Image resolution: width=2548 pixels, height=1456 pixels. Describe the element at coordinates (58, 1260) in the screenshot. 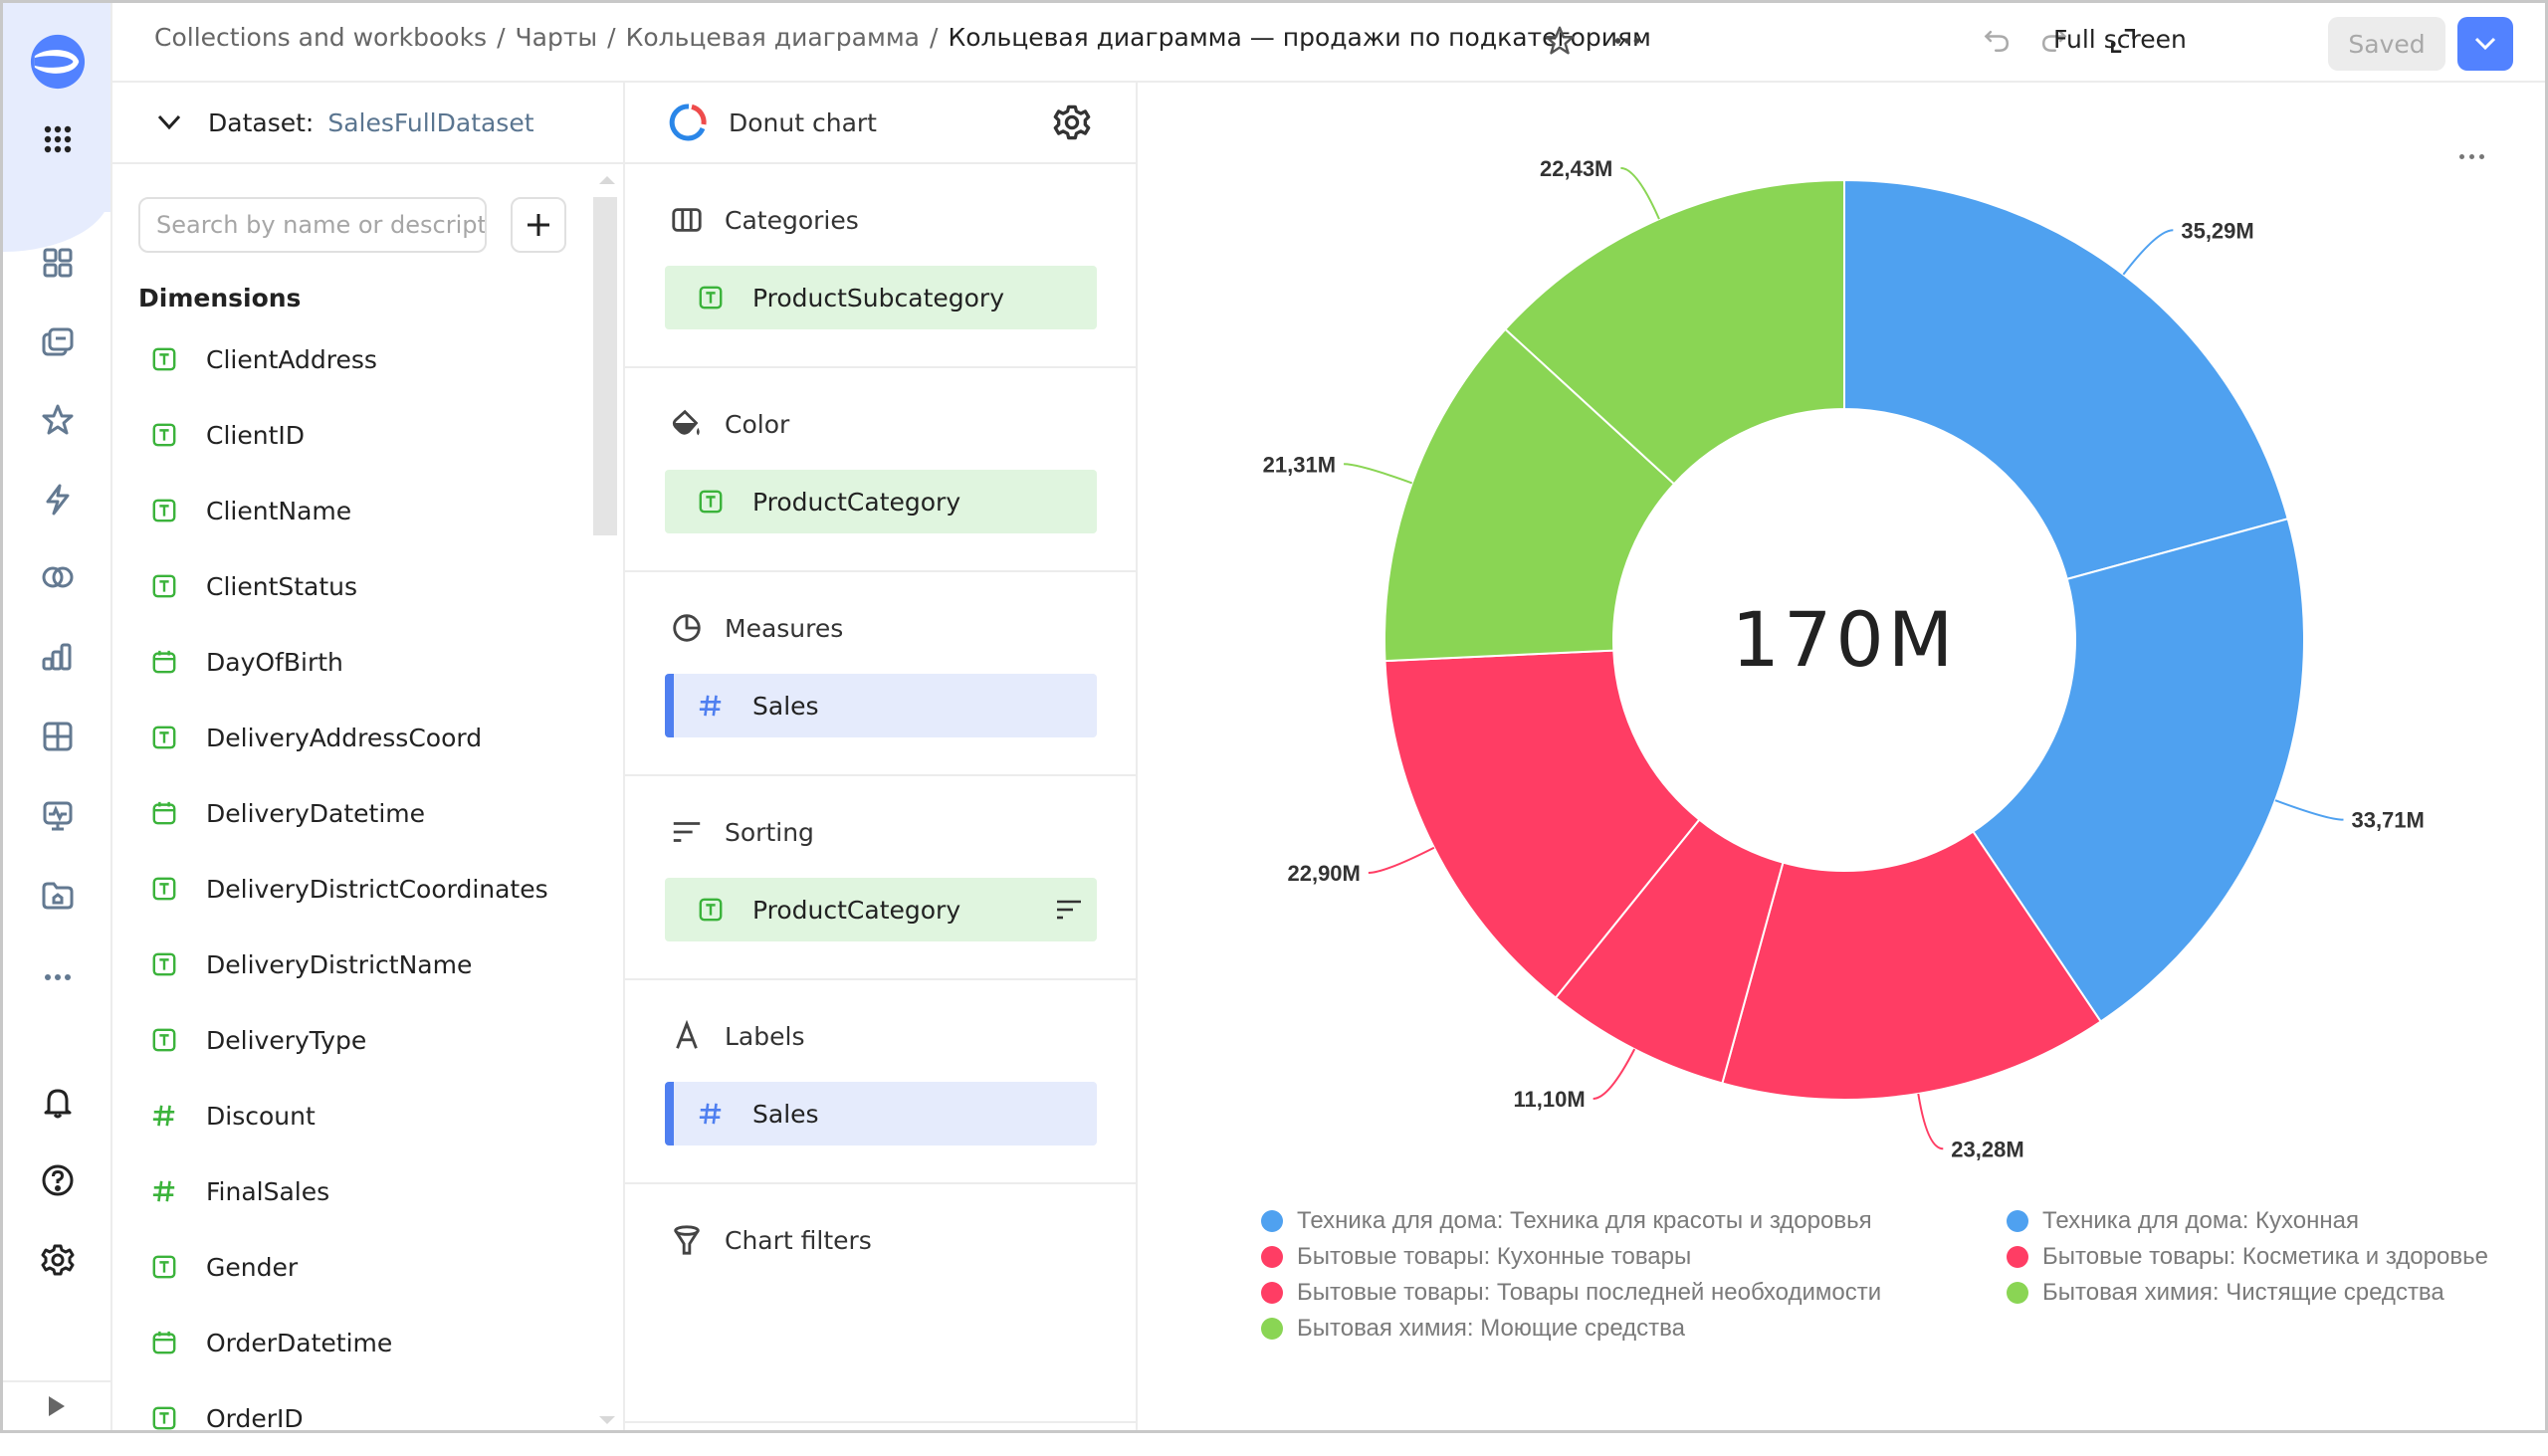

I see `settings-icon` at that location.